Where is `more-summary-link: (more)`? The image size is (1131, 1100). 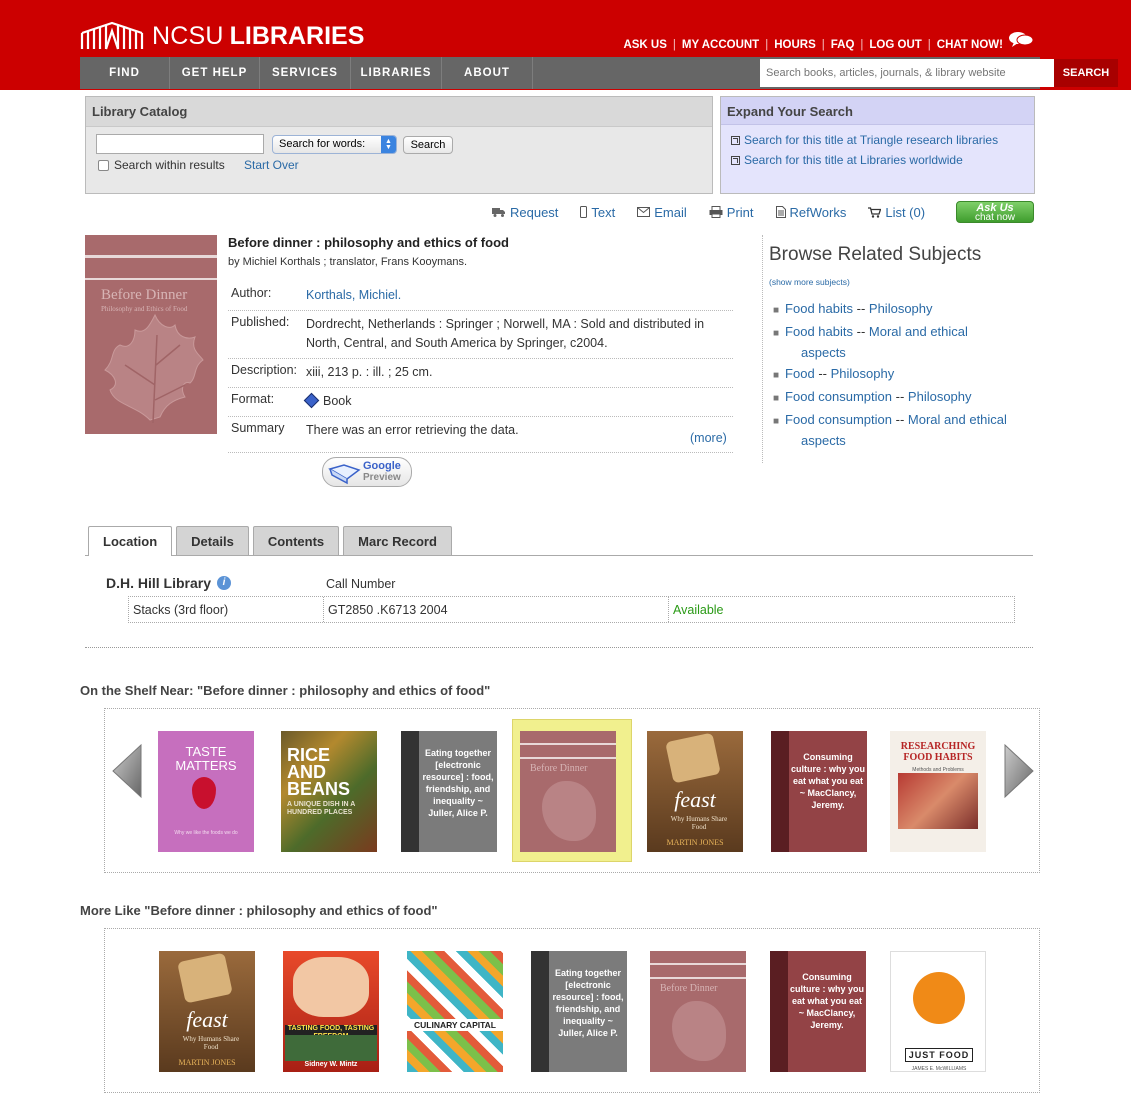
more-summary-link: (more) is located at coordinates (708, 438).